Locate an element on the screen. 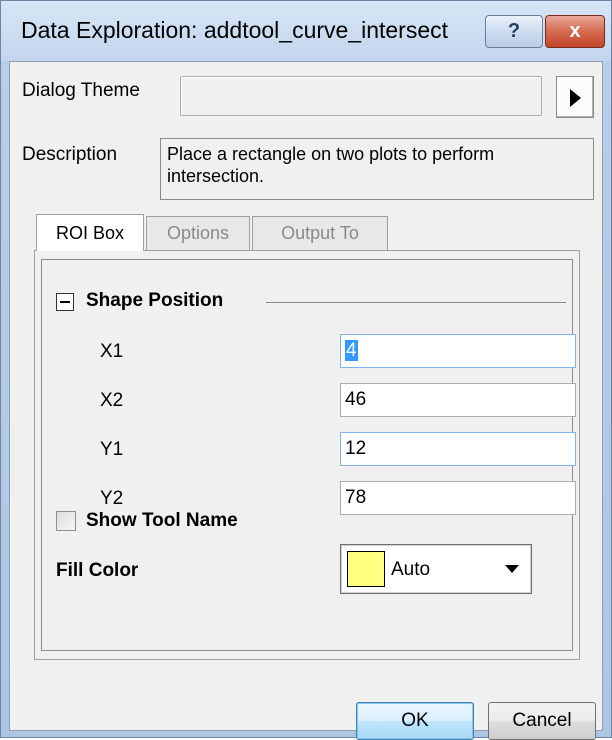  tab-options: Options is located at coordinates (198, 233).